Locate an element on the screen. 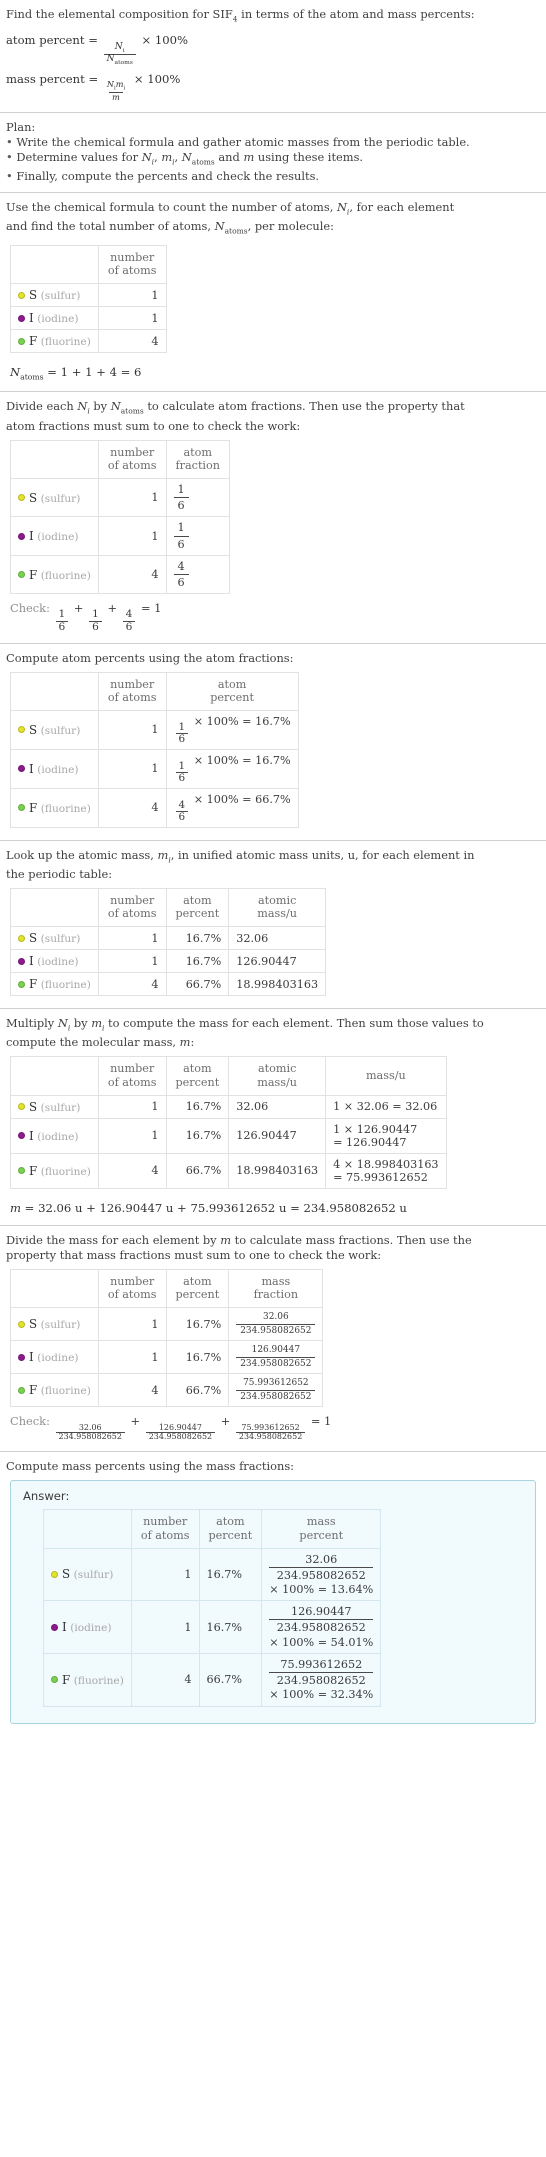  check-term-2: 126.90447 234.958082652 is located at coordinates (180, 1432).